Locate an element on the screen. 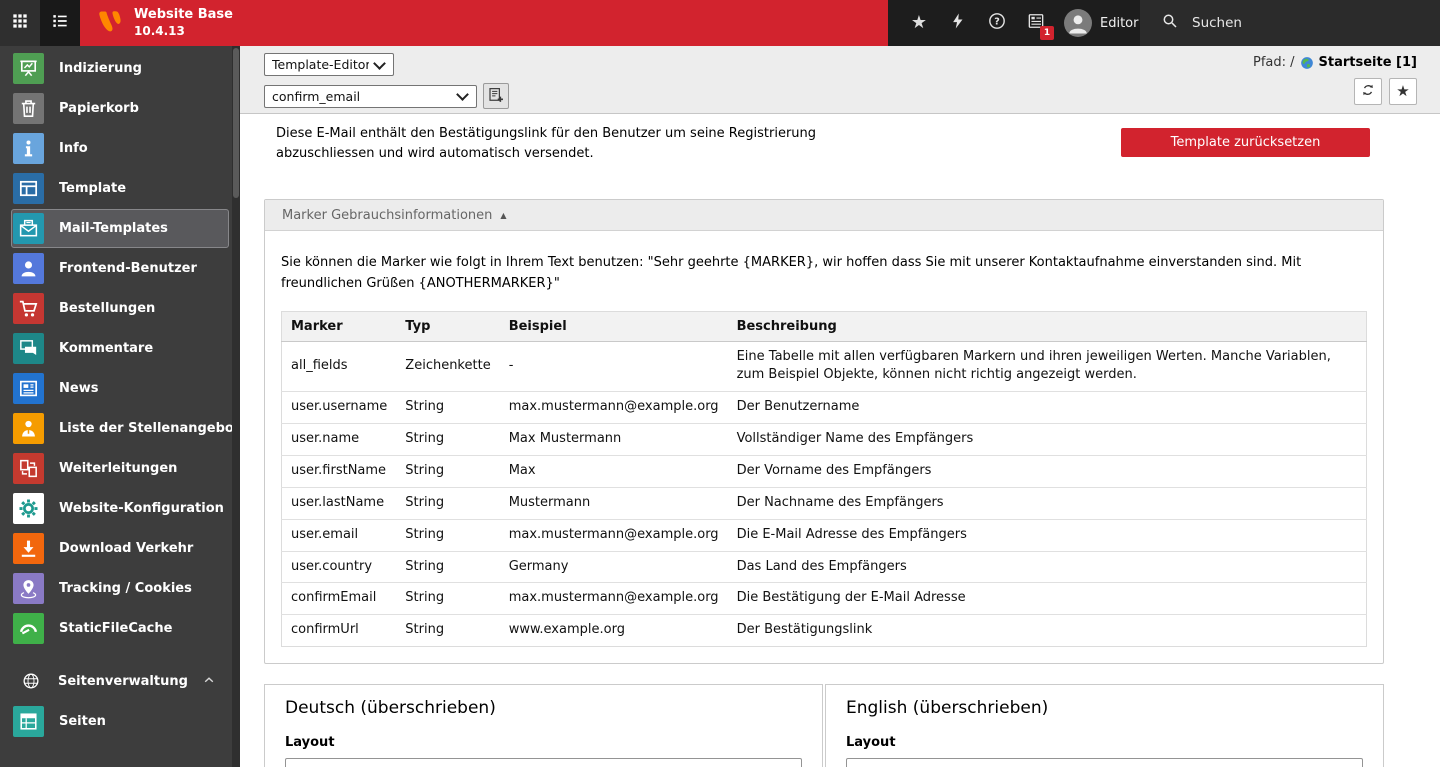  column-header-typ: Typ is located at coordinates (448, 326).